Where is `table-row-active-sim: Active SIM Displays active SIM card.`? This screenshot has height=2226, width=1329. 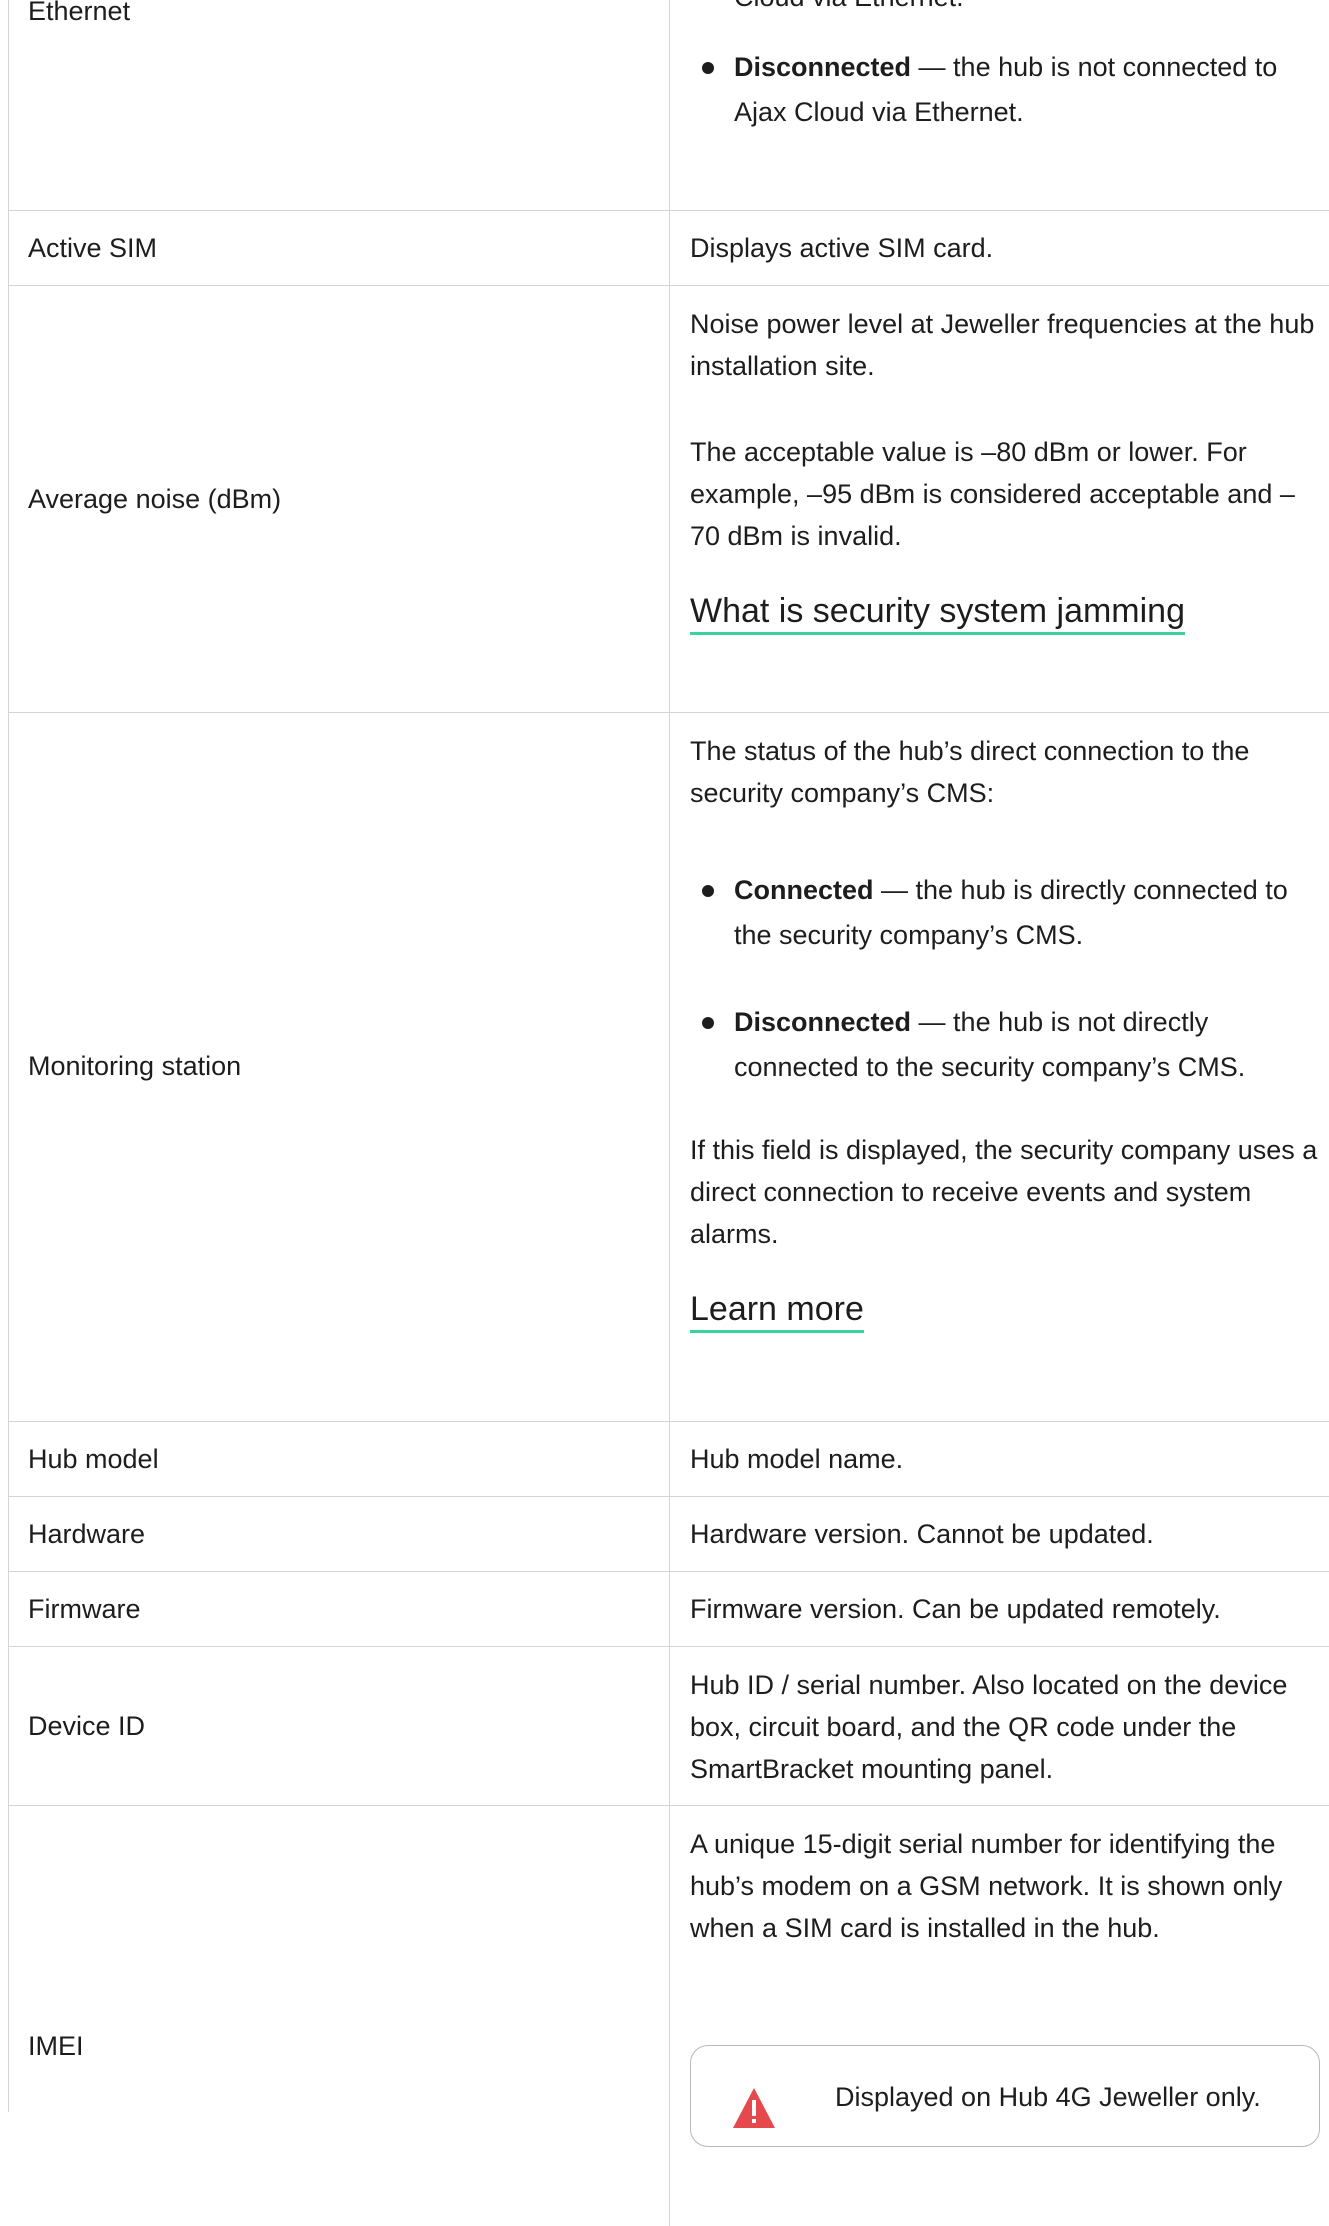
table-row-active-sim: Active SIM Displays active SIM card. is located at coordinates (669, 248).